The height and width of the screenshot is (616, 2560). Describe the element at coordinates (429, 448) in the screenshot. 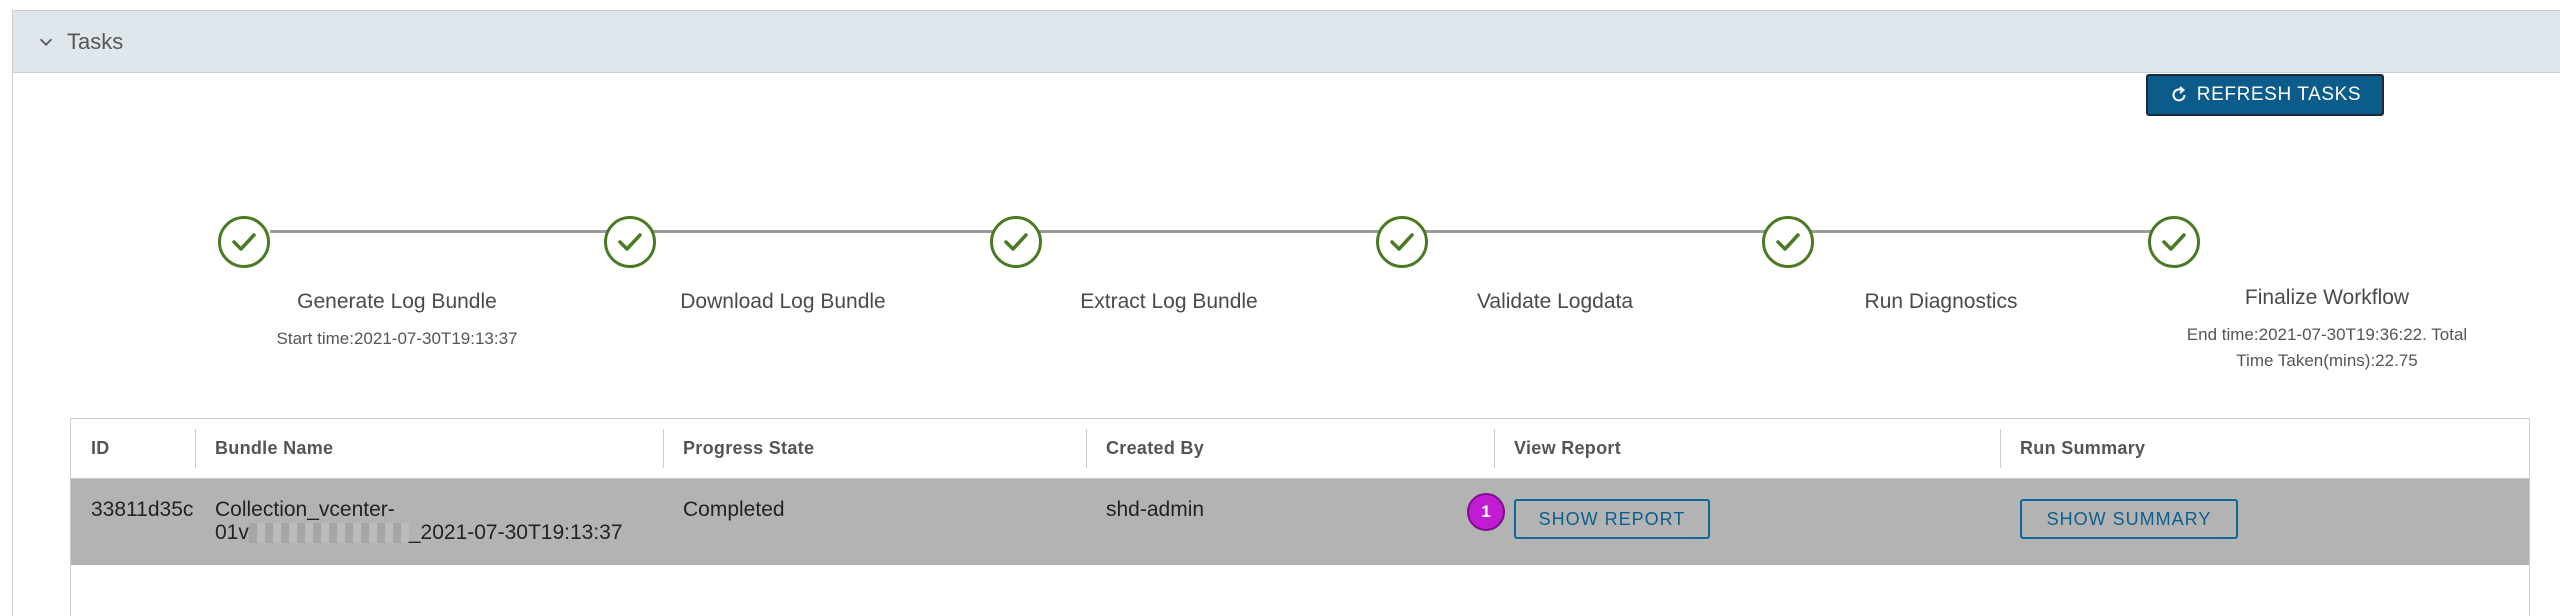

I see `column-header-bundle-name: Bundle Name` at that location.